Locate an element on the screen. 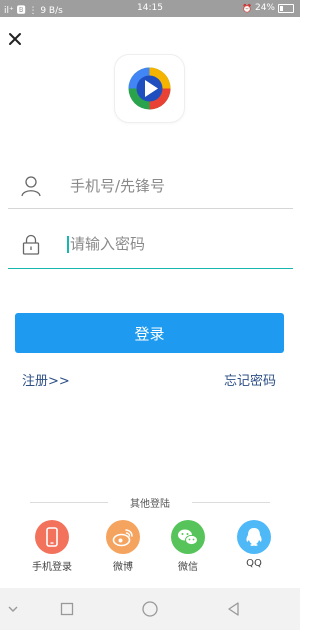 The image size is (320, 630). phone-field-row is located at coordinates (150, 186).